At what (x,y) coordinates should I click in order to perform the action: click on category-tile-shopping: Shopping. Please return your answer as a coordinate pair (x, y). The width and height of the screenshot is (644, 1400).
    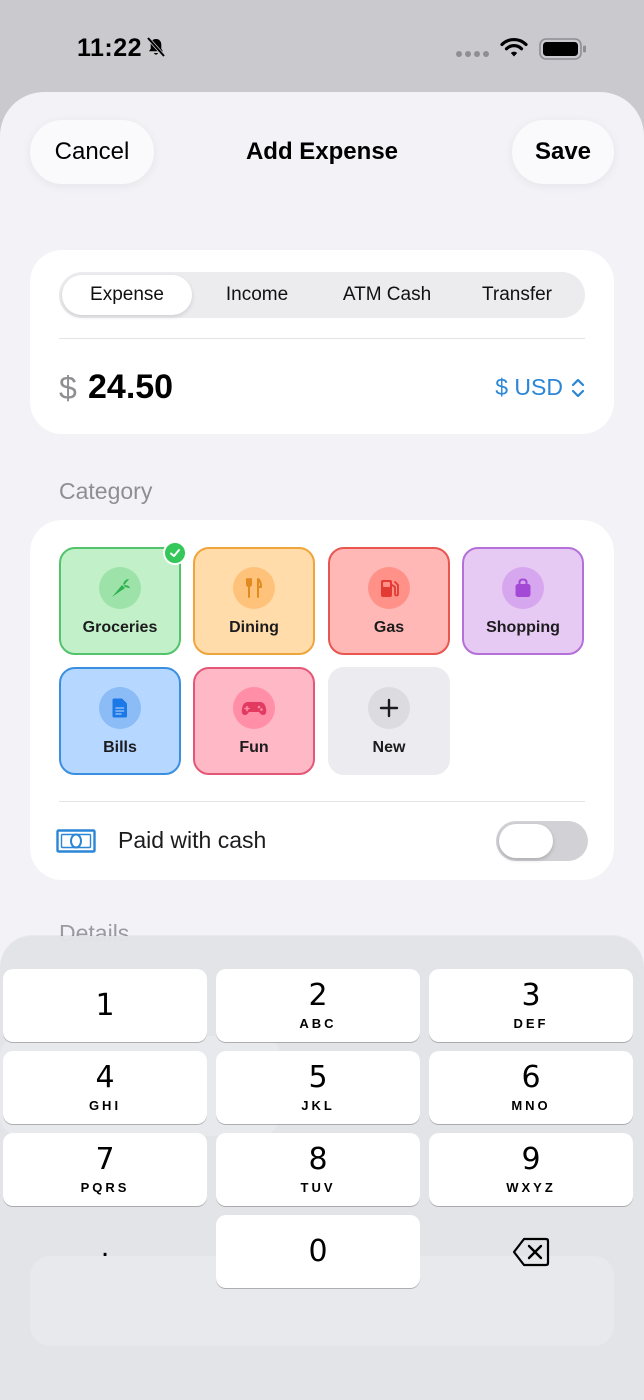
    Looking at the image, I should click on (523, 601).